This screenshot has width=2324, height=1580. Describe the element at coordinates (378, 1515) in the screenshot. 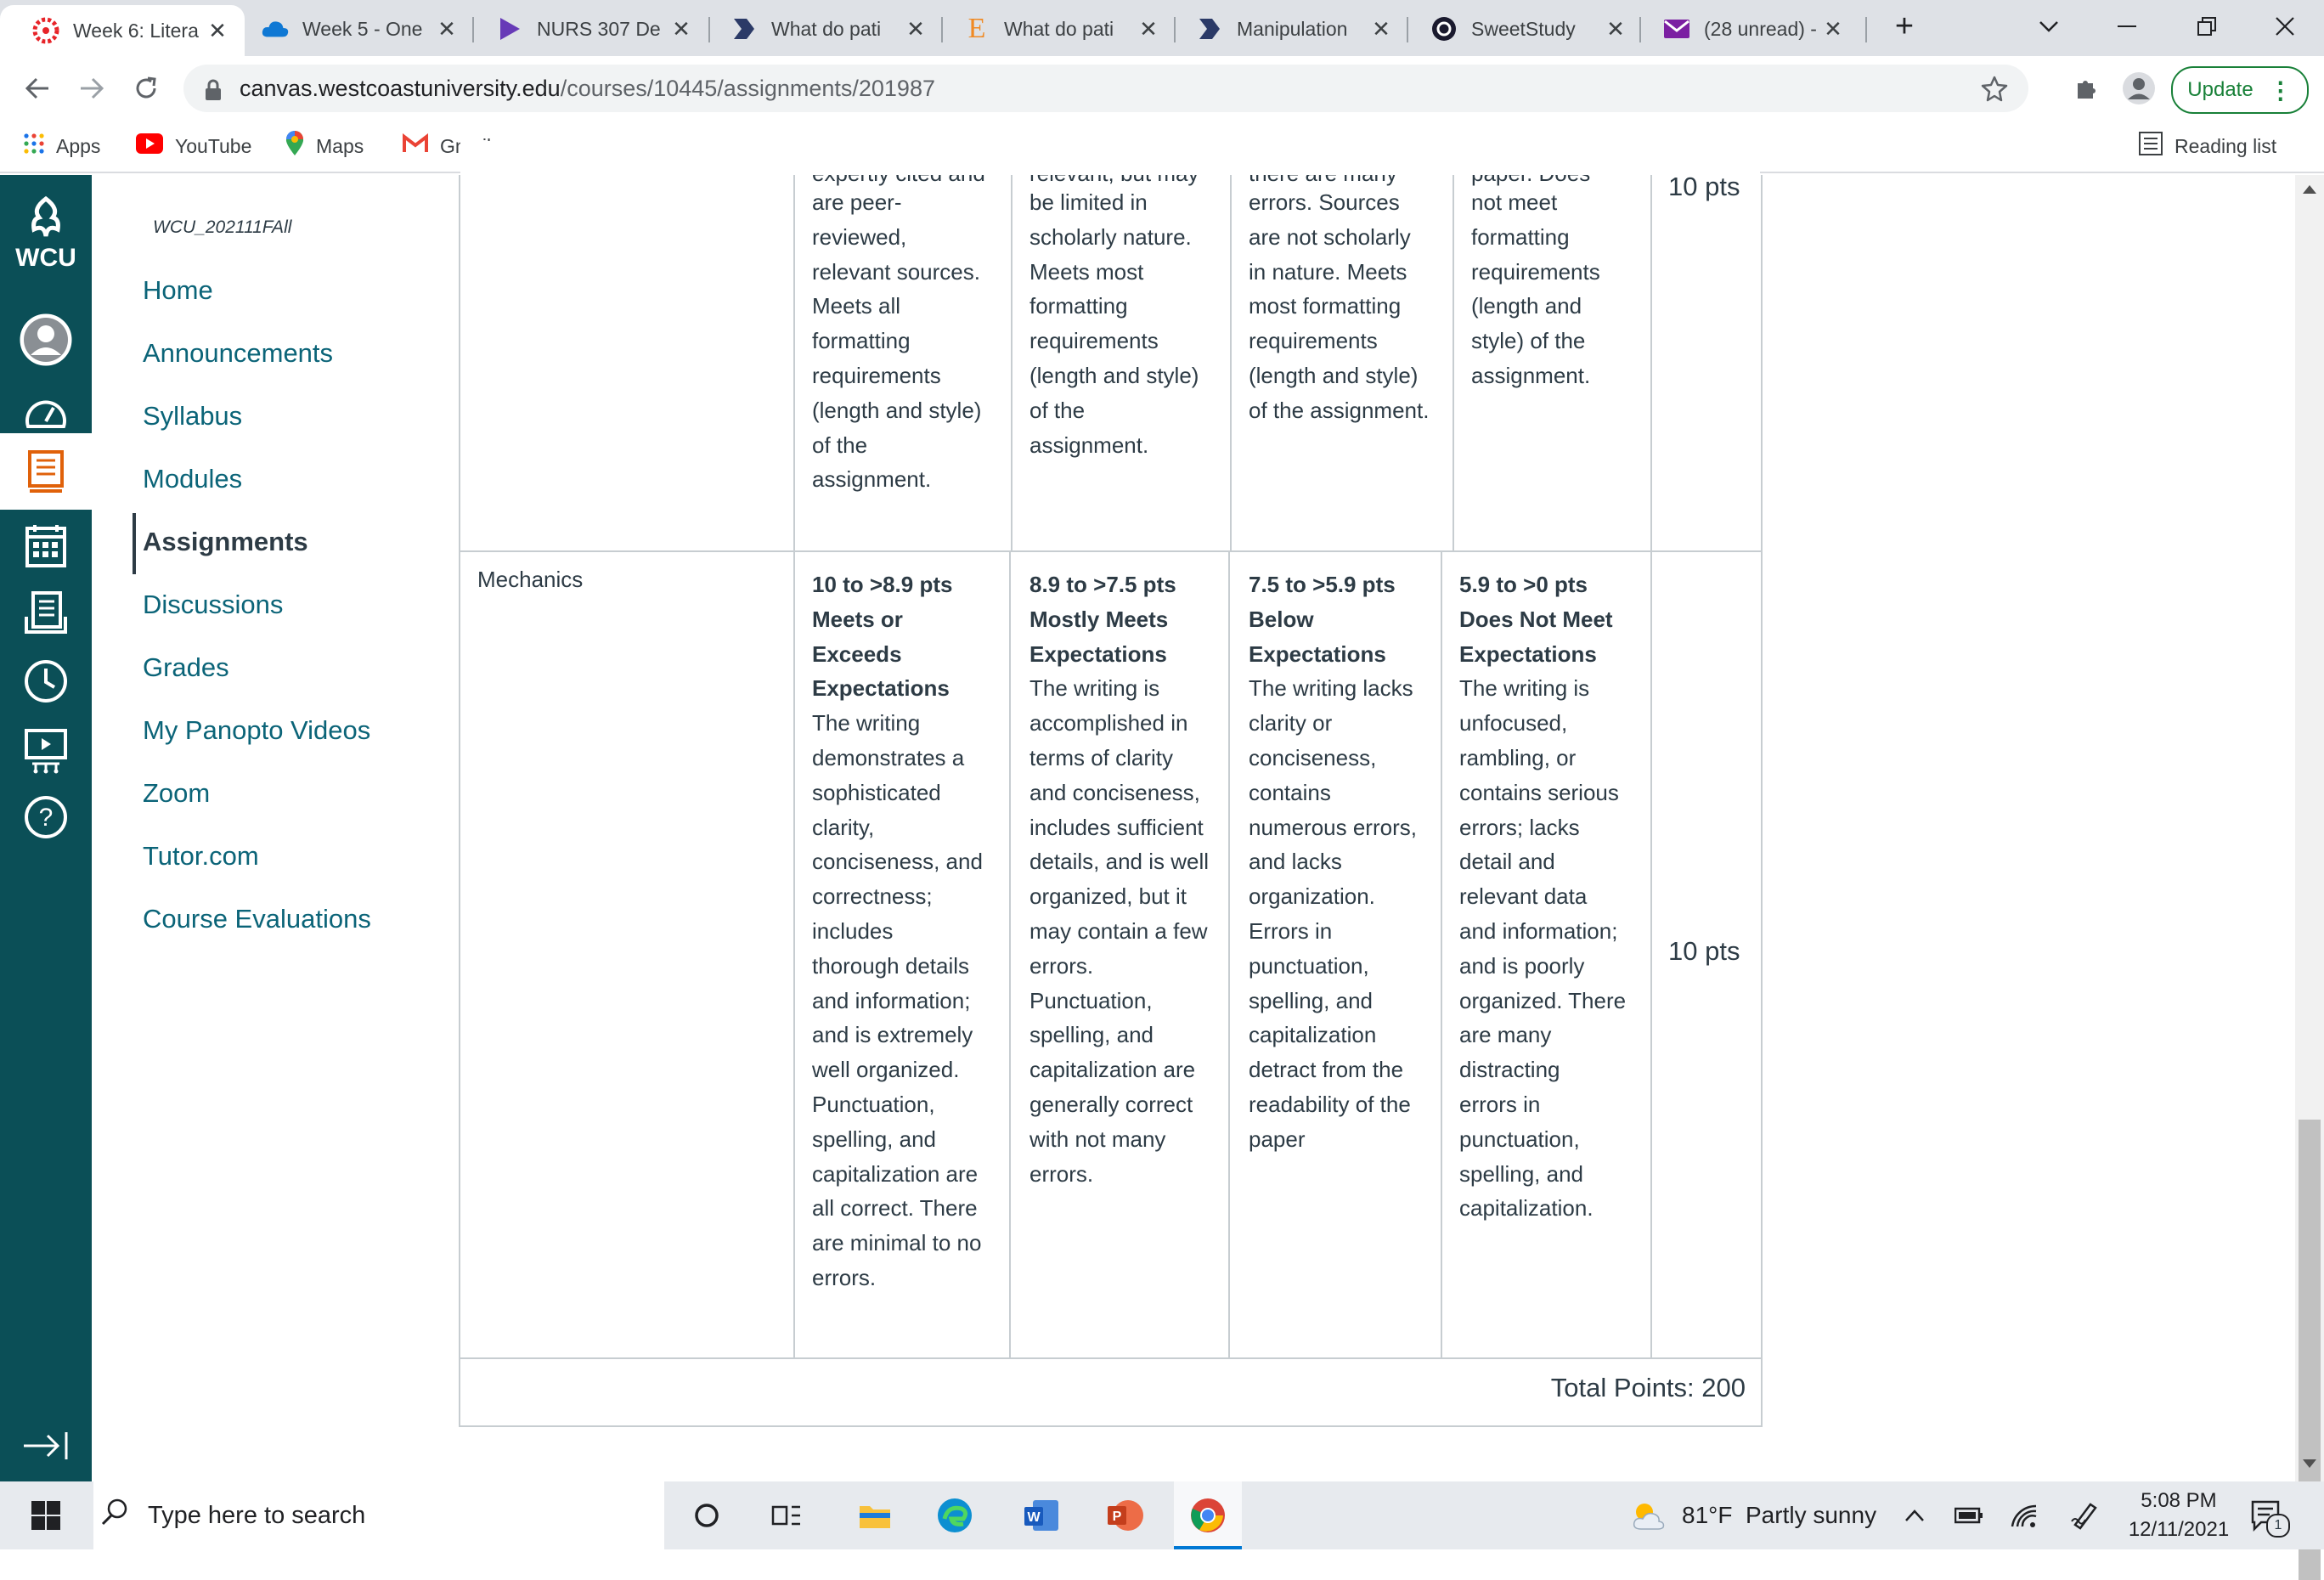

I see `taskbar-search-box: Type here to search` at that location.